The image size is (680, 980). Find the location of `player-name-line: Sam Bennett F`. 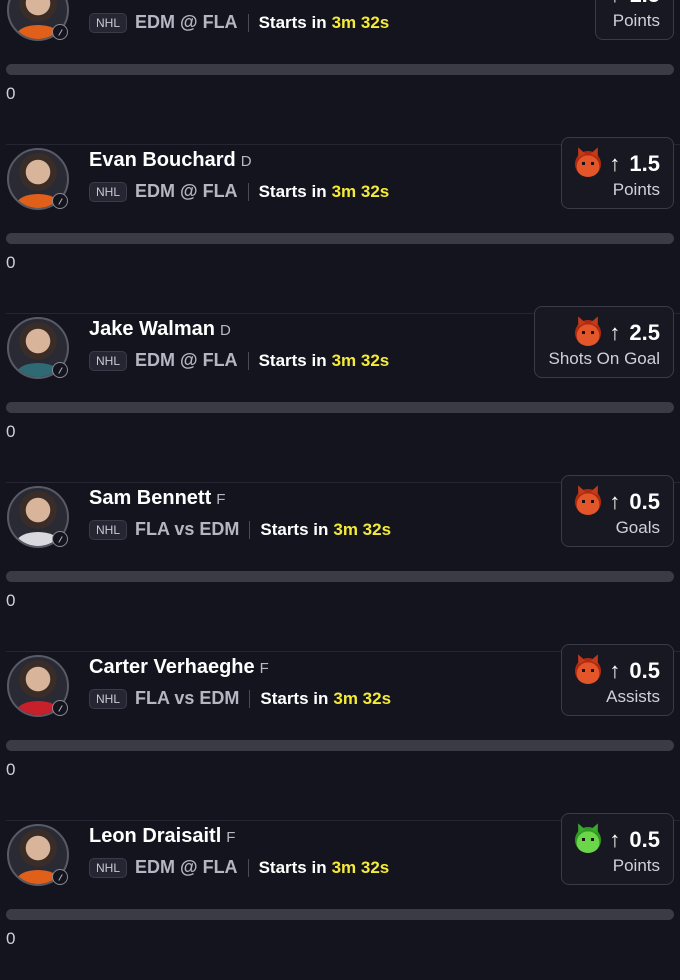

player-name-line: Sam Bennett F is located at coordinates (157, 498).